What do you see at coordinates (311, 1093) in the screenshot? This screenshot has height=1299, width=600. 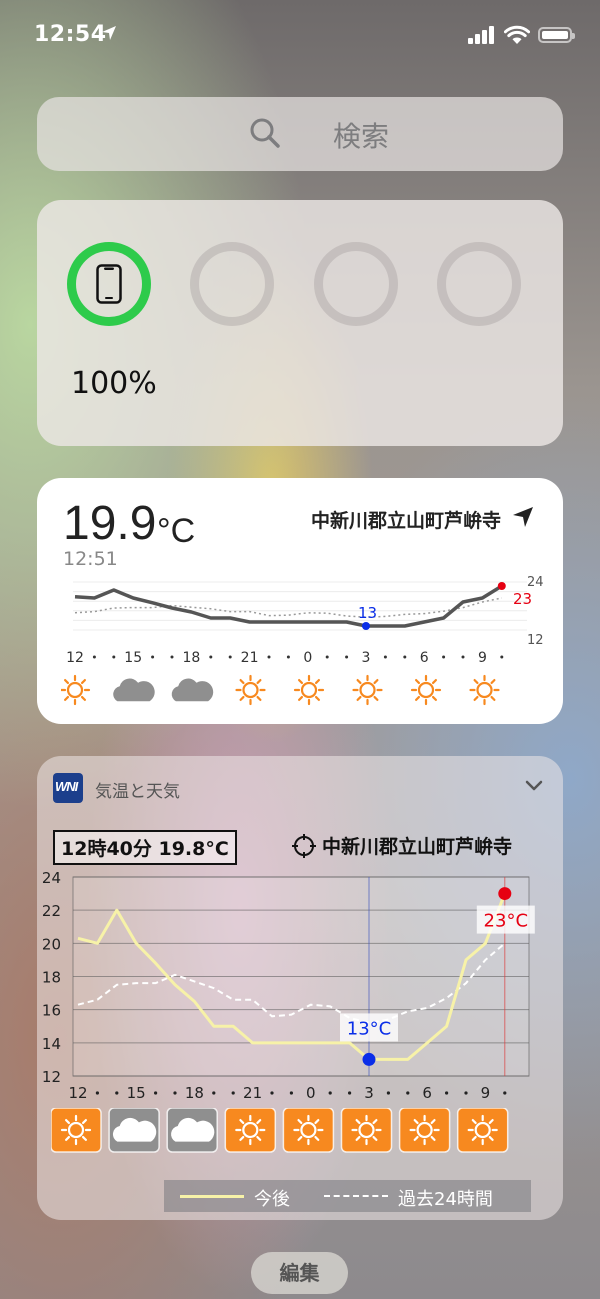 I see `x-tick-label: 0` at bounding box center [311, 1093].